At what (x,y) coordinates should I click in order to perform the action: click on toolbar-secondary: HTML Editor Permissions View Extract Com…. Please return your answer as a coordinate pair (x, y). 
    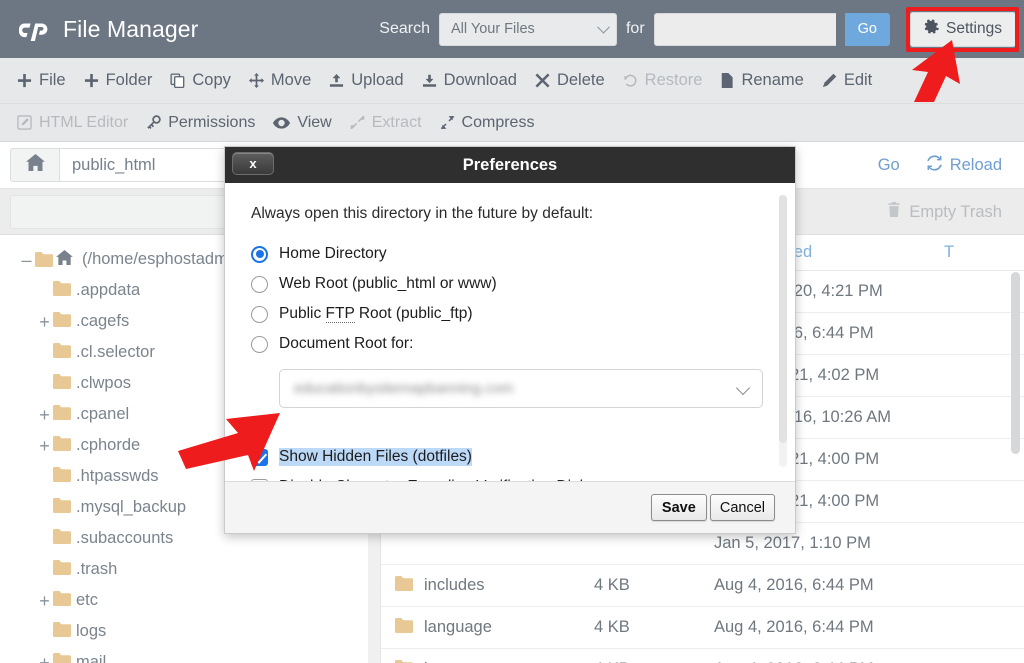
    Looking at the image, I should click on (512, 123).